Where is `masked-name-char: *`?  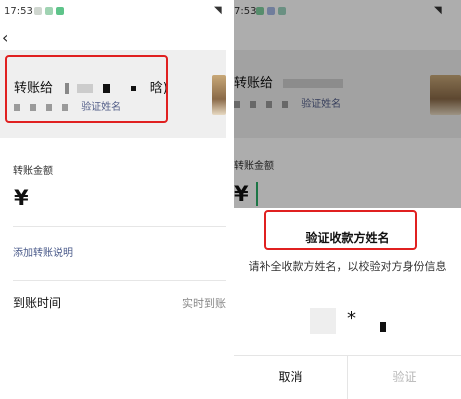
masked-name-char: * is located at coordinates (351, 318).